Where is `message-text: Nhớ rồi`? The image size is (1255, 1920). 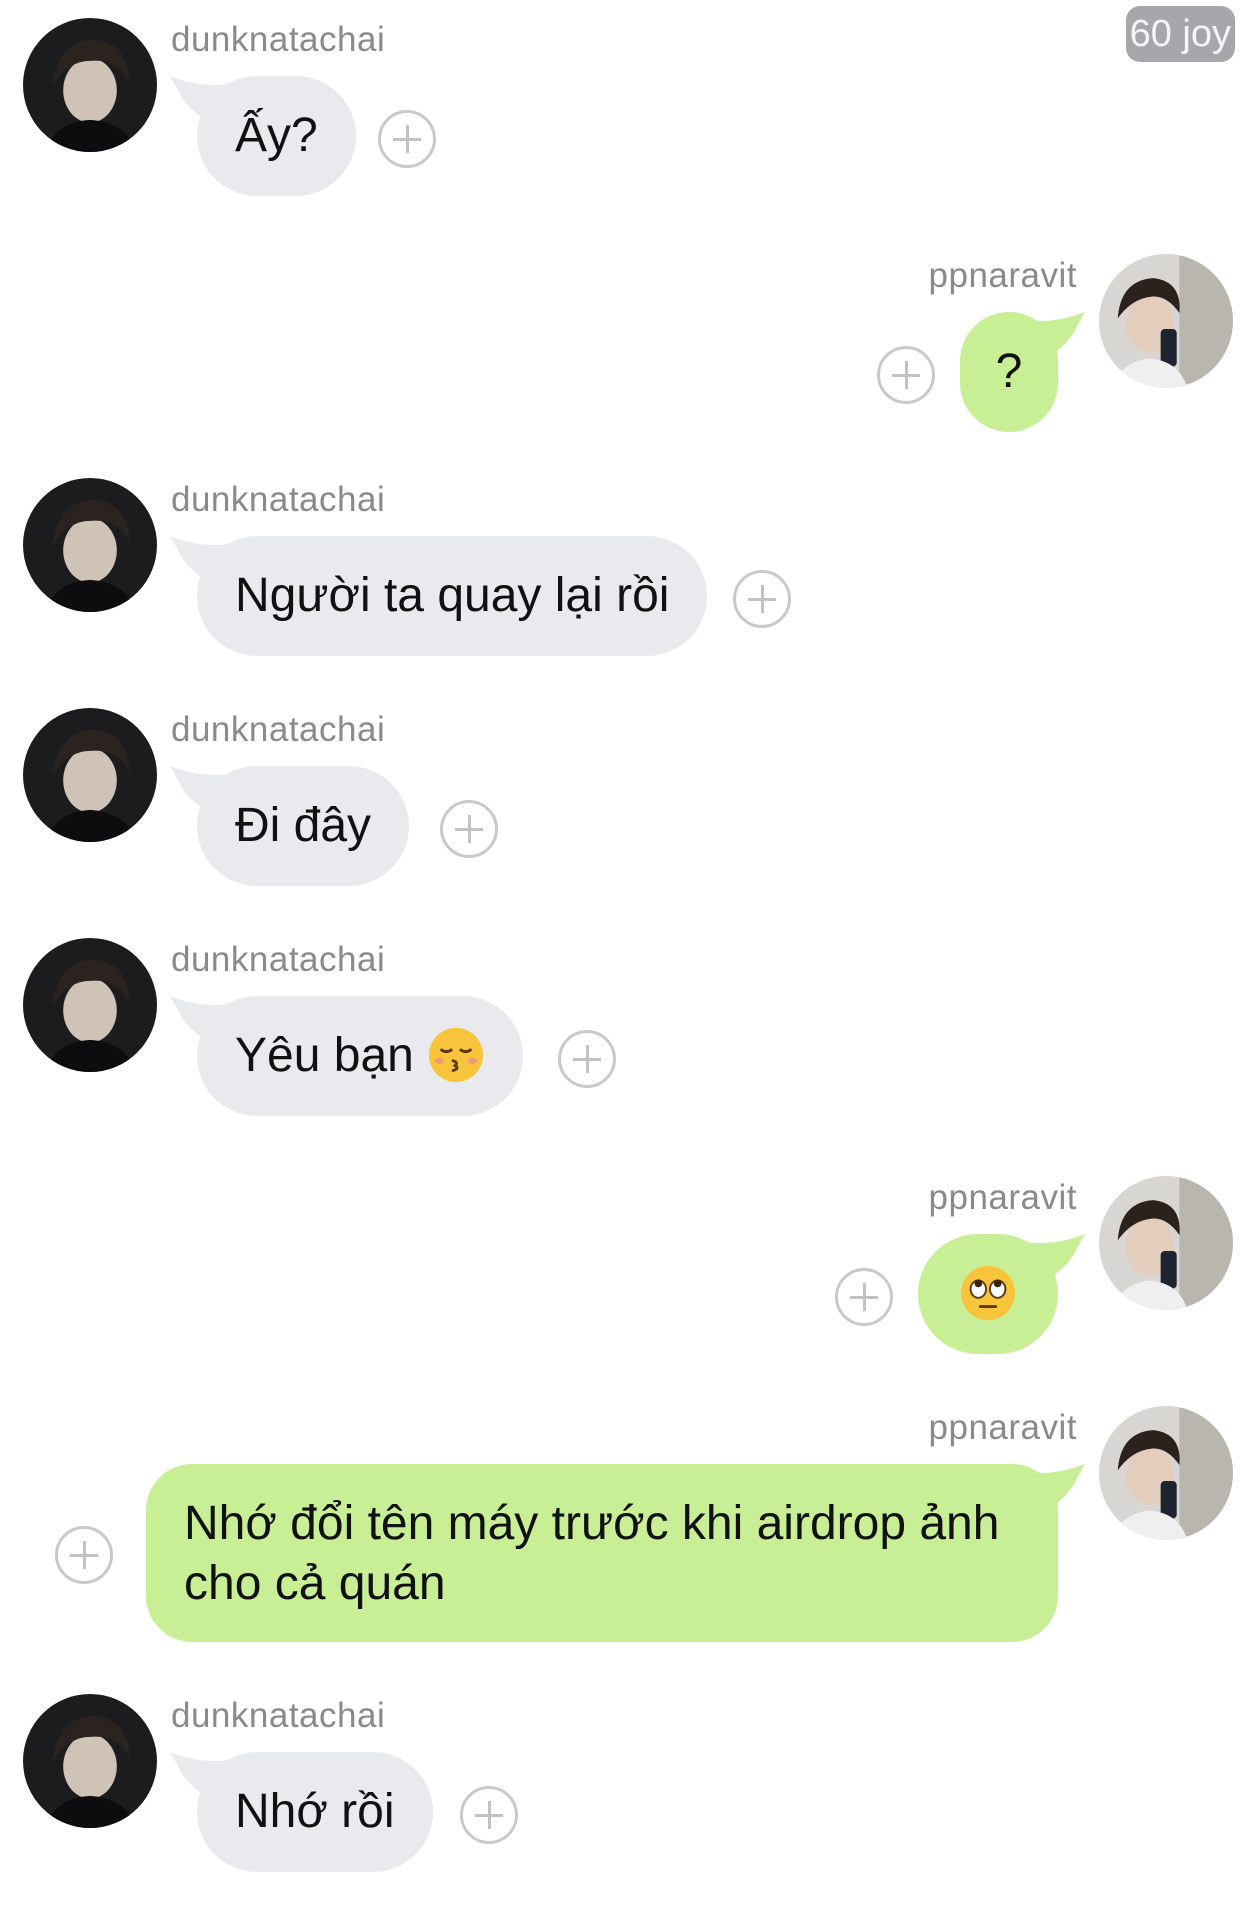
message-text: Nhớ rồi is located at coordinates (315, 1811).